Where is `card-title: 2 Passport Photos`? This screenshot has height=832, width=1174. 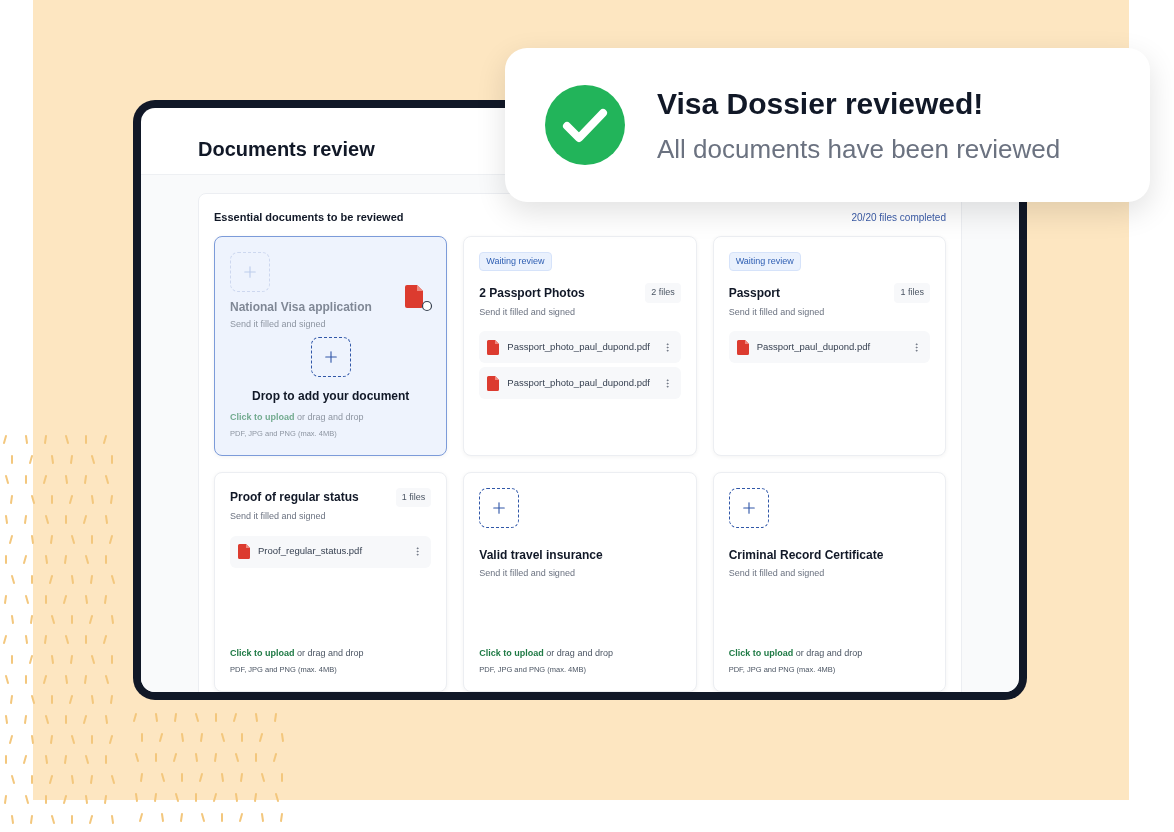 card-title: 2 Passport Photos is located at coordinates (532, 293).